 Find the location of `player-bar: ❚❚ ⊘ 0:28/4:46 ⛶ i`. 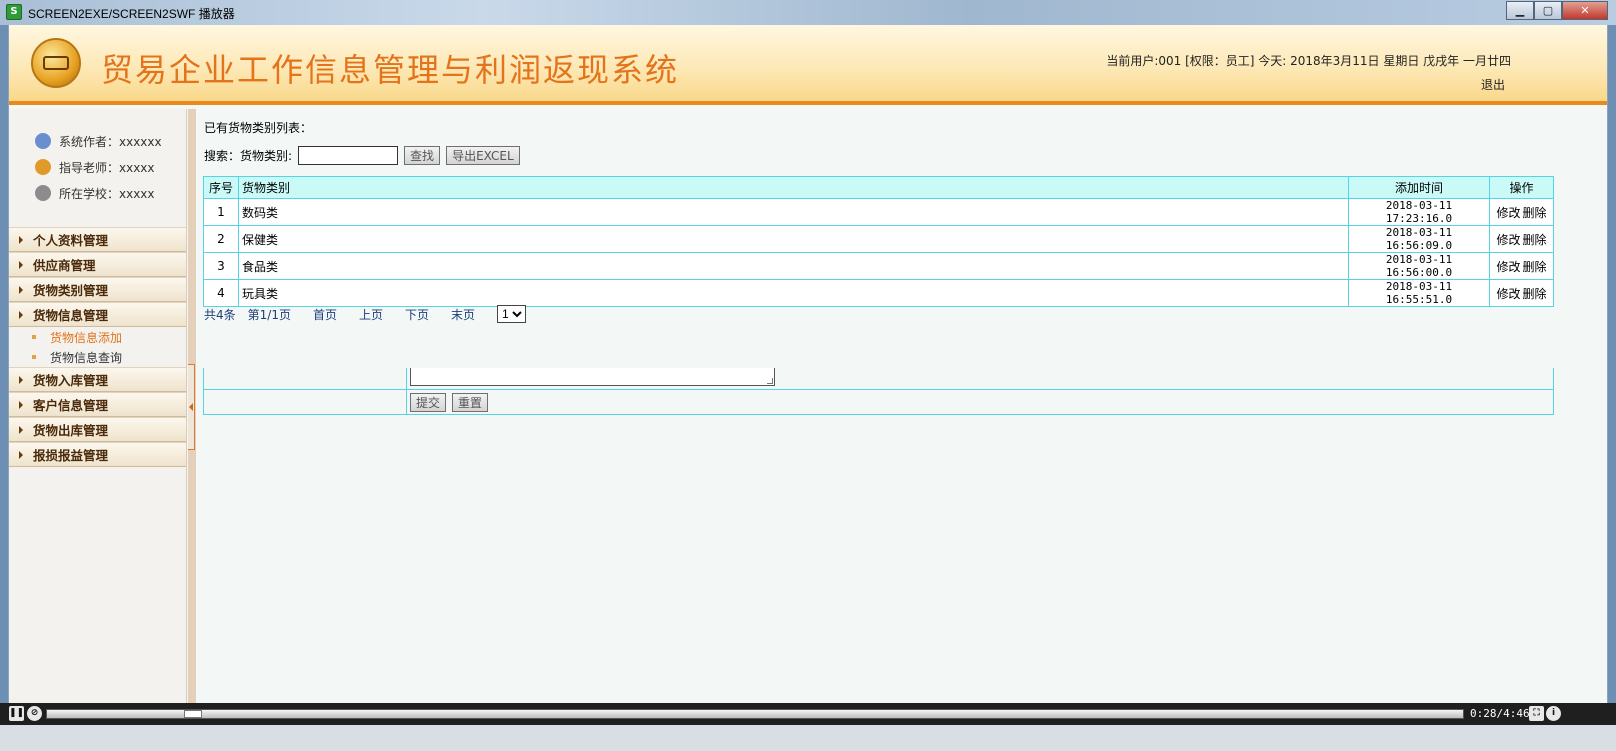

player-bar: ❚❚ ⊘ 0:28/4:46 ⛶ i is located at coordinates (808, 714).